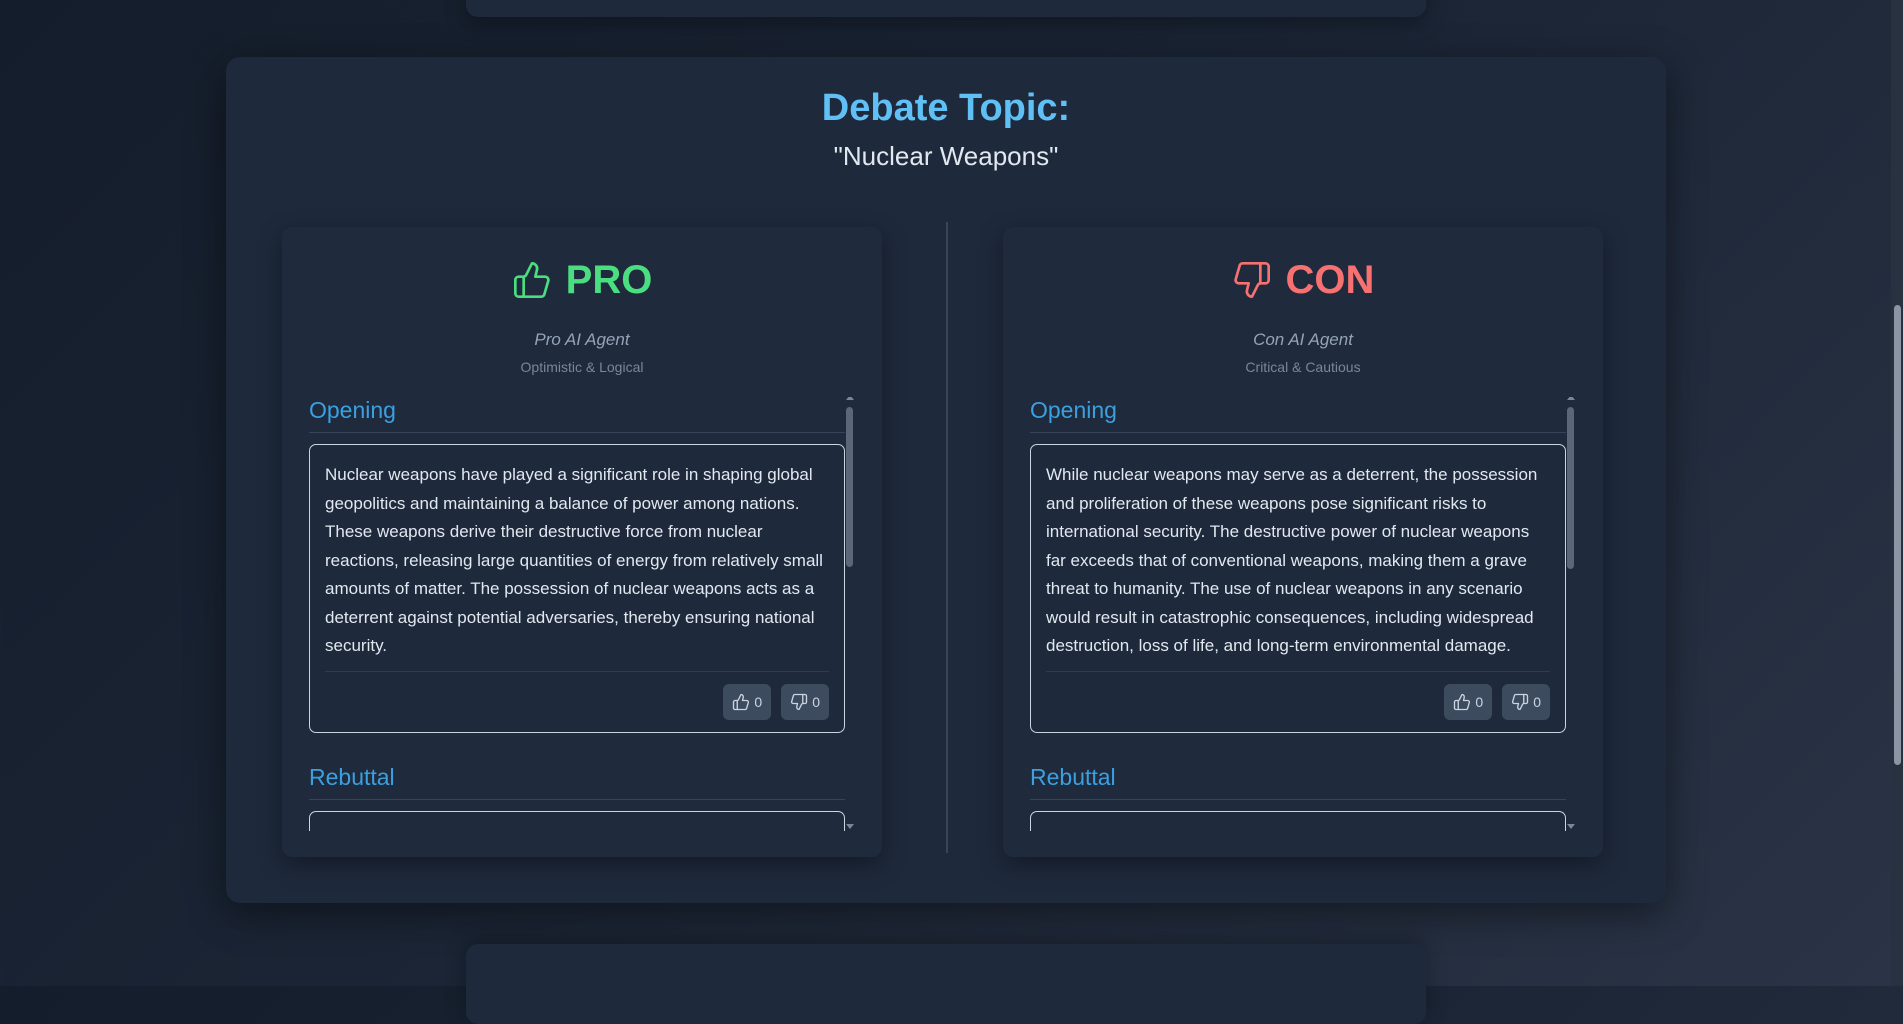 This screenshot has height=1024, width=1903. What do you see at coordinates (946, 8) in the screenshot?
I see `previous-card` at bounding box center [946, 8].